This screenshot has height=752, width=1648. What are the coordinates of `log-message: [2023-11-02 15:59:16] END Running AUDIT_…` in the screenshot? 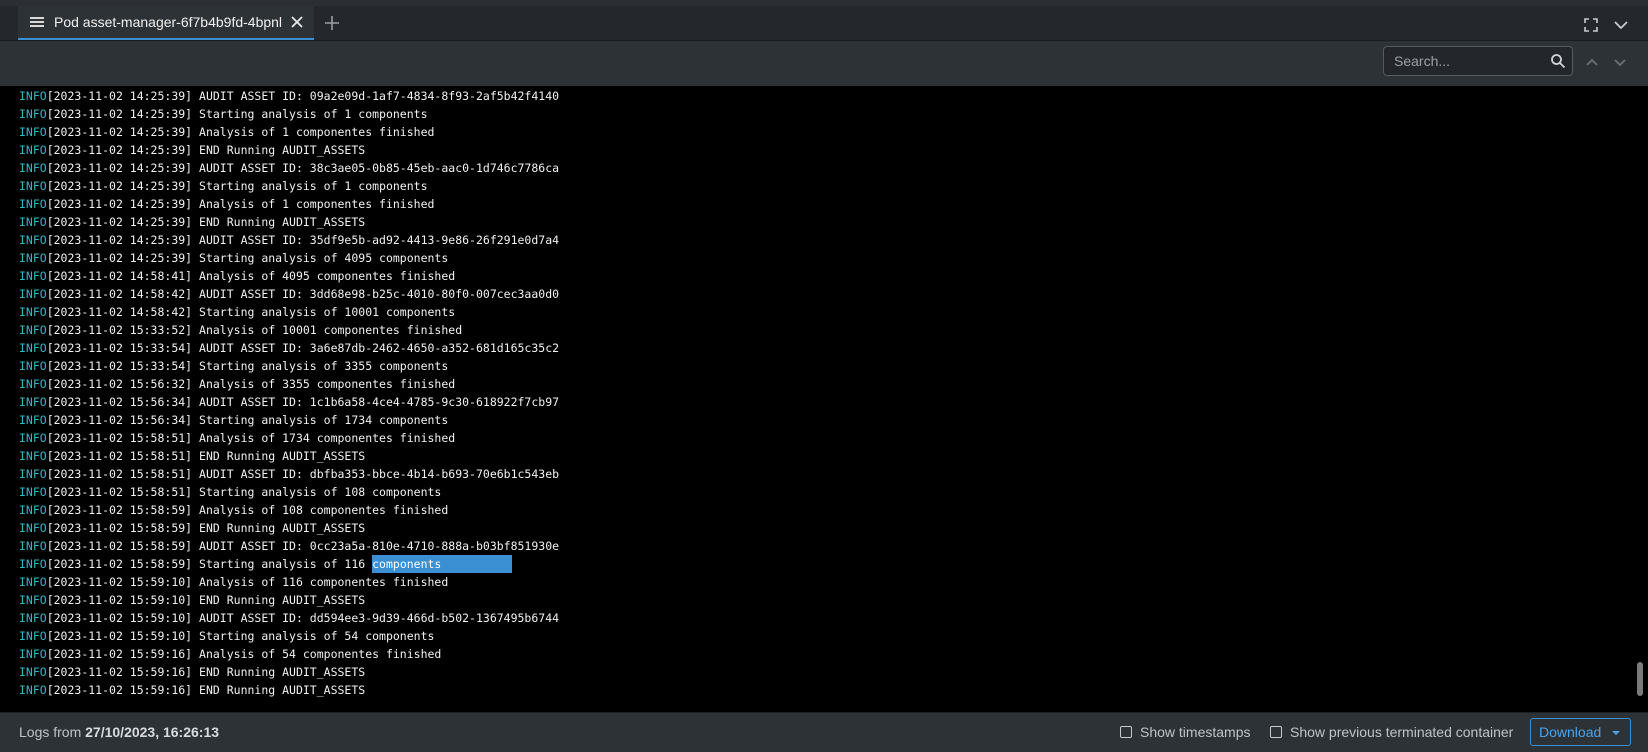 It's located at (206, 672).